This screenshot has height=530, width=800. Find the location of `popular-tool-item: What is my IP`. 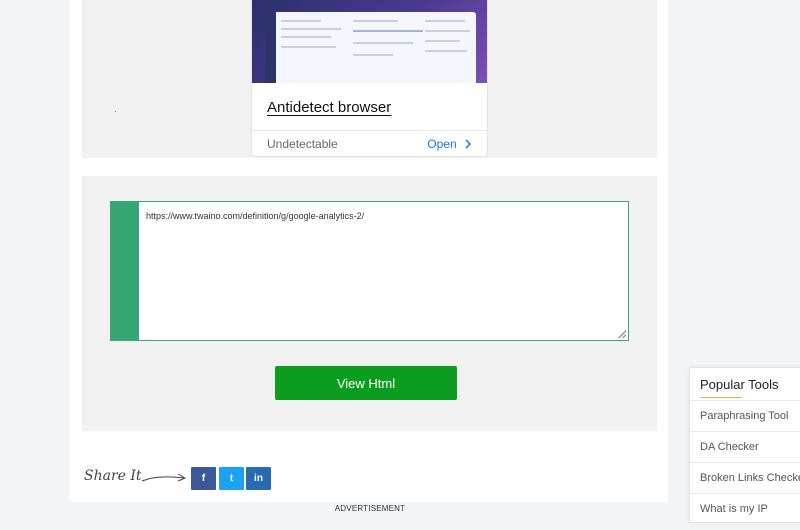

popular-tool-item: What is my IP is located at coordinates (745, 508).